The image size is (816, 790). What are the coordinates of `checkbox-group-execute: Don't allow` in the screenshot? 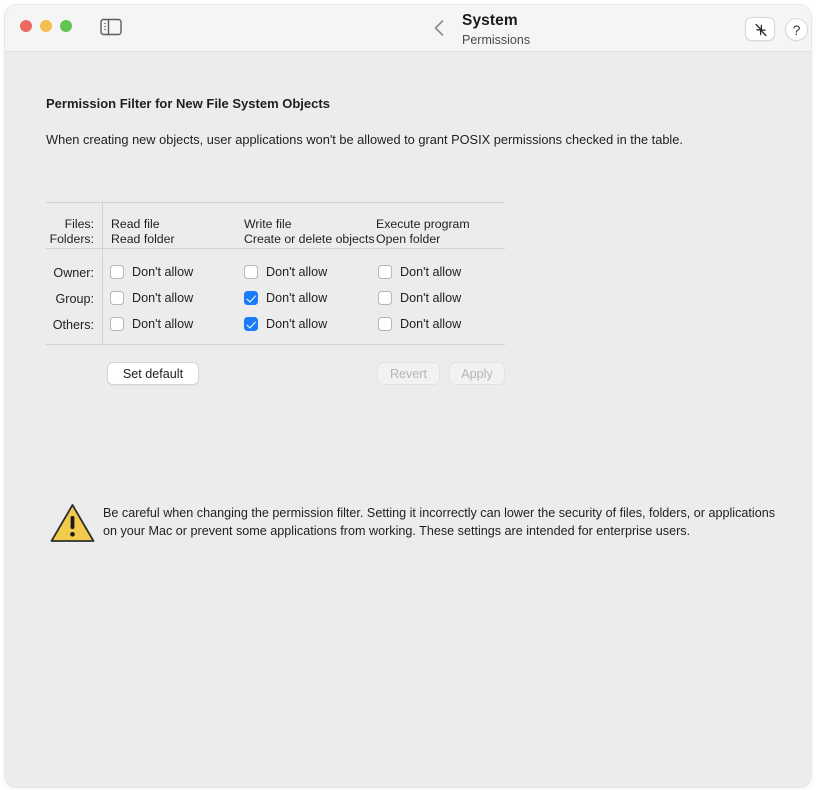 It's located at (419, 298).